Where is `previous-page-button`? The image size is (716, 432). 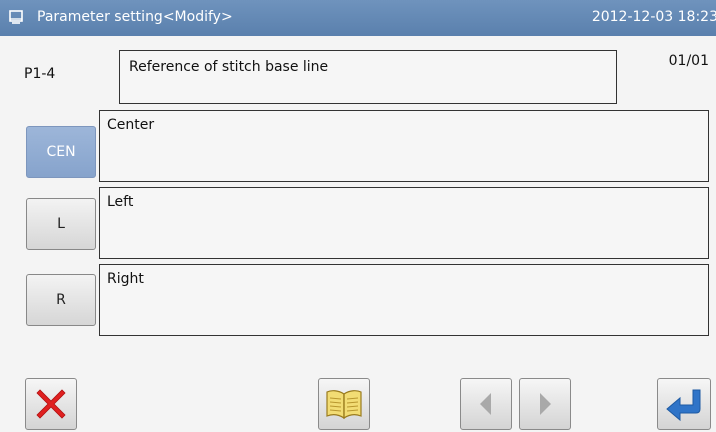
previous-page-button is located at coordinates (486, 404).